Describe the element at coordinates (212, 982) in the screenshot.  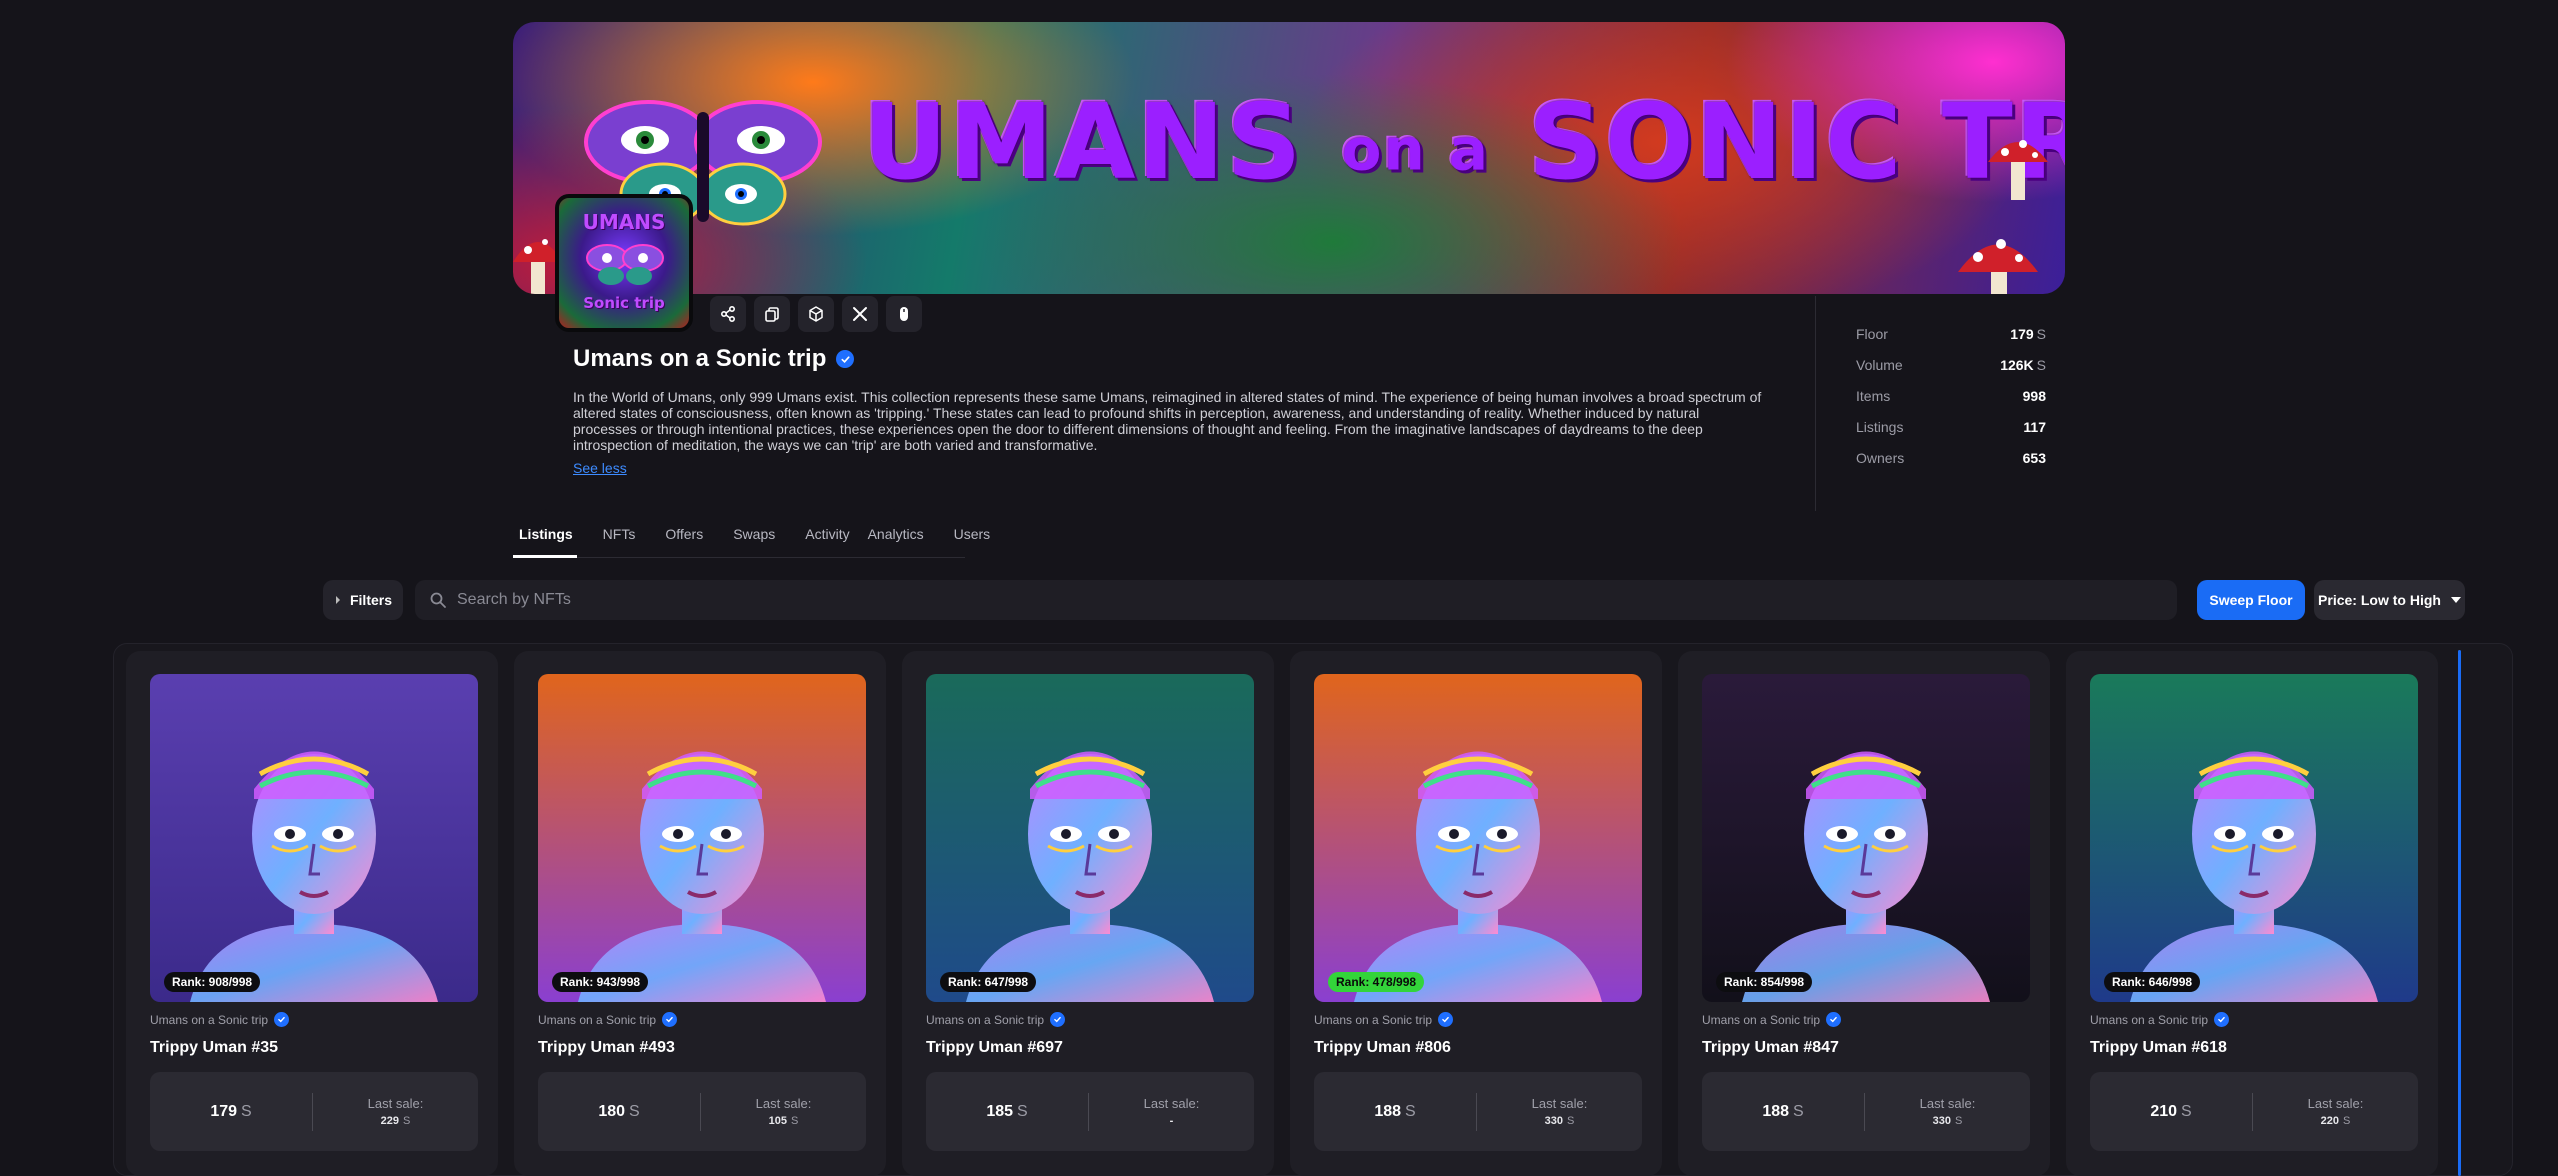
I see `rank-badge: Rank: 908/998` at that location.